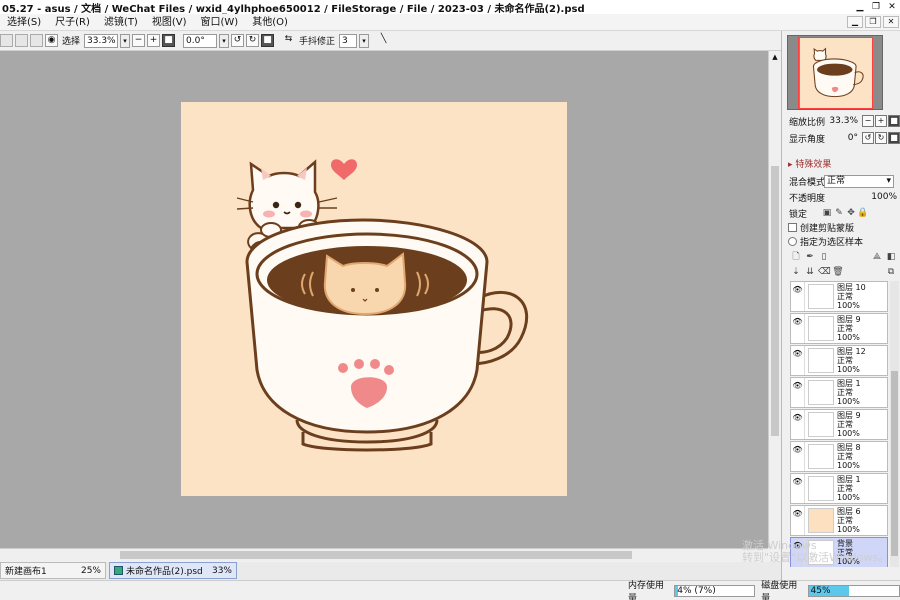 The width and height of the screenshot is (900, 600). What do you see at coordinates (348, 40) in the screenshot?
I see `stabilizer-field: 3` at bounding box center [348, 40].